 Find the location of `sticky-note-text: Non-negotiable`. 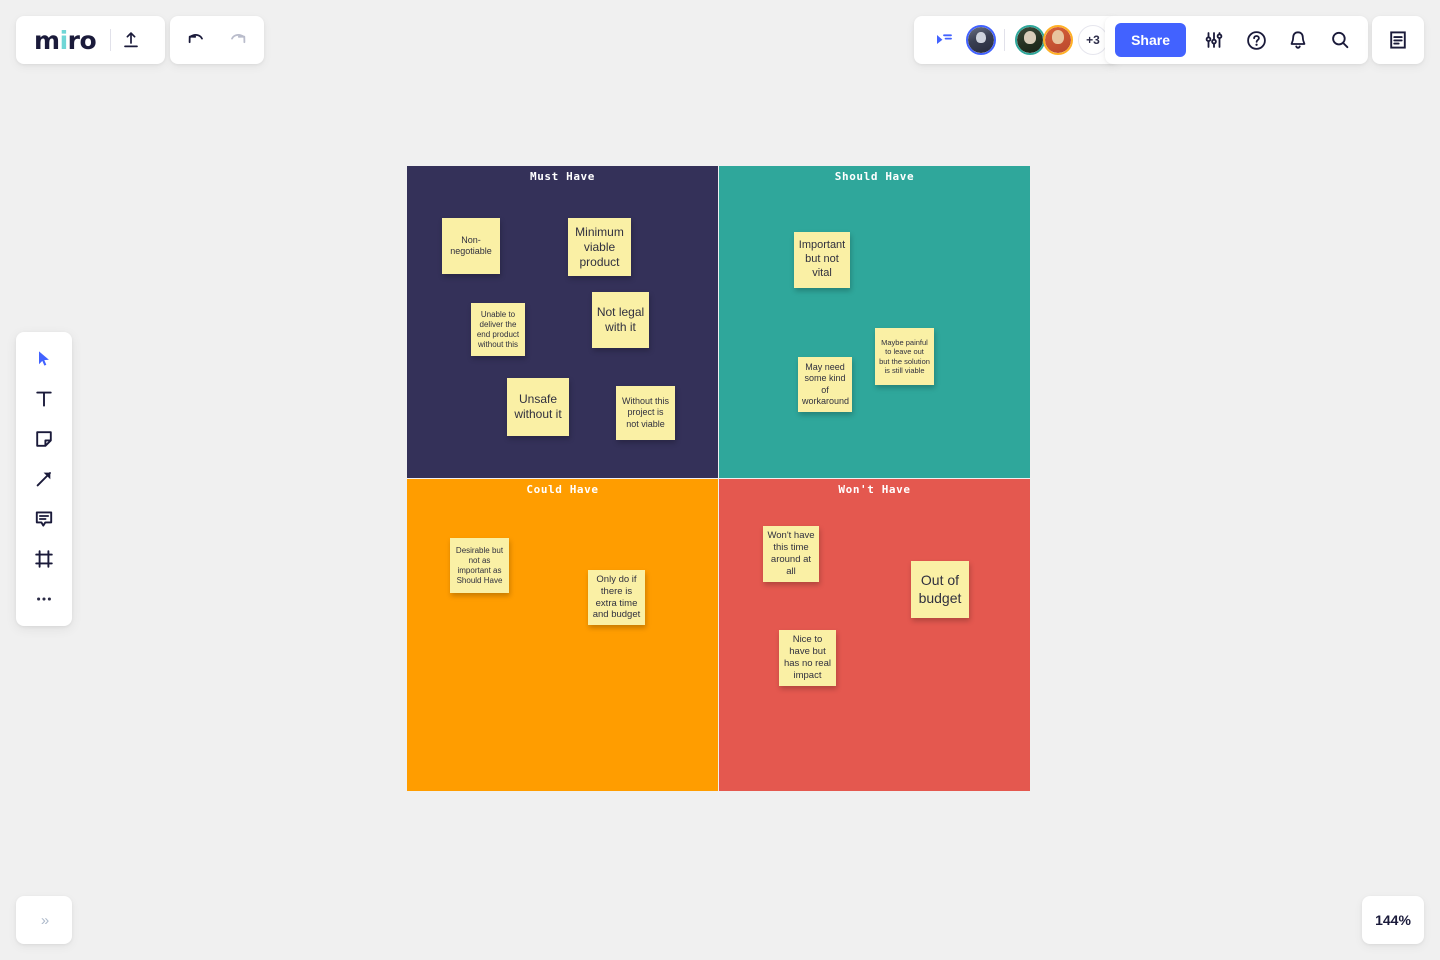

sticky-note-text: Non-negotiable is located at coordinates (471, 245).